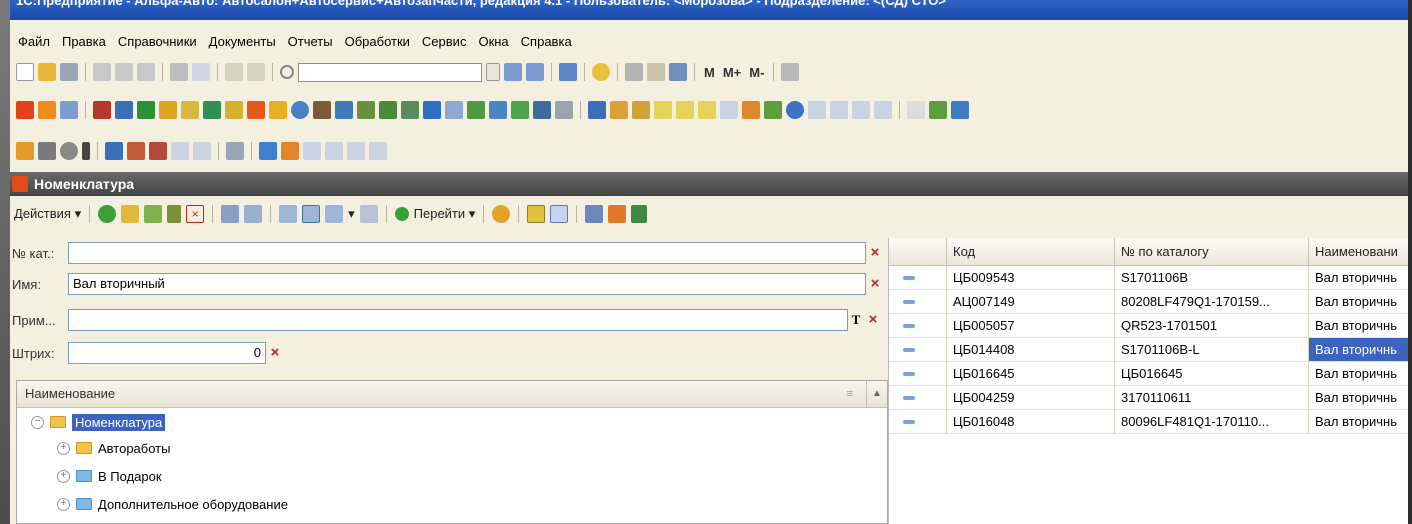 Image resolution: width=1412 pixels, height=524 pixels. I want to click on toolbar-waybill-icon, so click(839, 110).